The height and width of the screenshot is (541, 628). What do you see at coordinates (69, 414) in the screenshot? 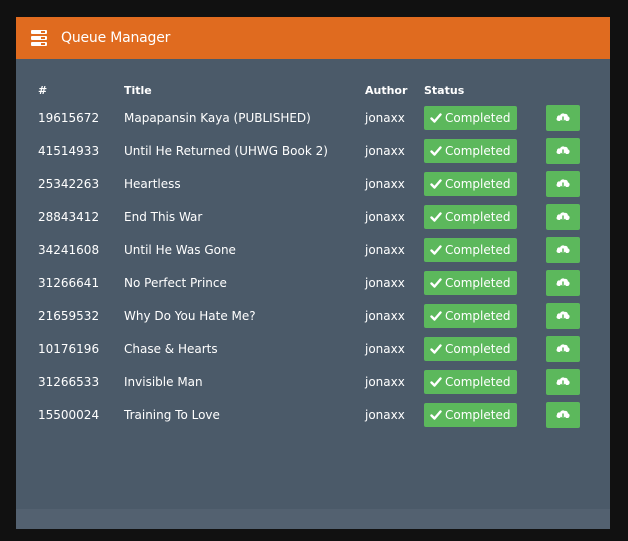
I see `story-id: 15500024` at bounding box center [69, 414].